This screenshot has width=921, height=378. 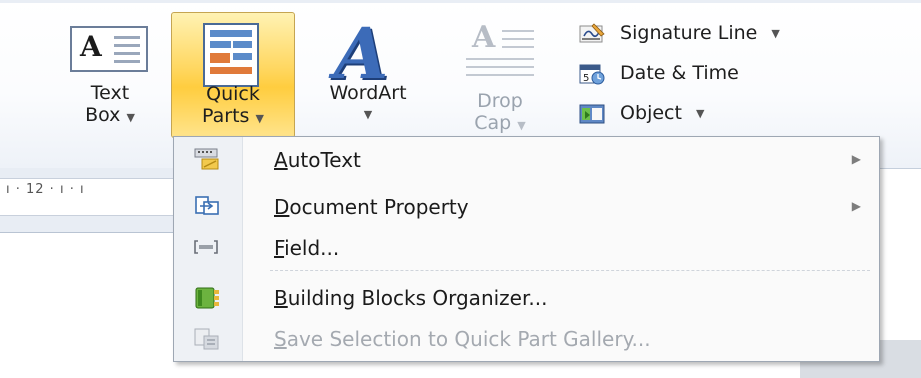 I want to click on wordart-label: WordArt, so click(x=368, y=93).